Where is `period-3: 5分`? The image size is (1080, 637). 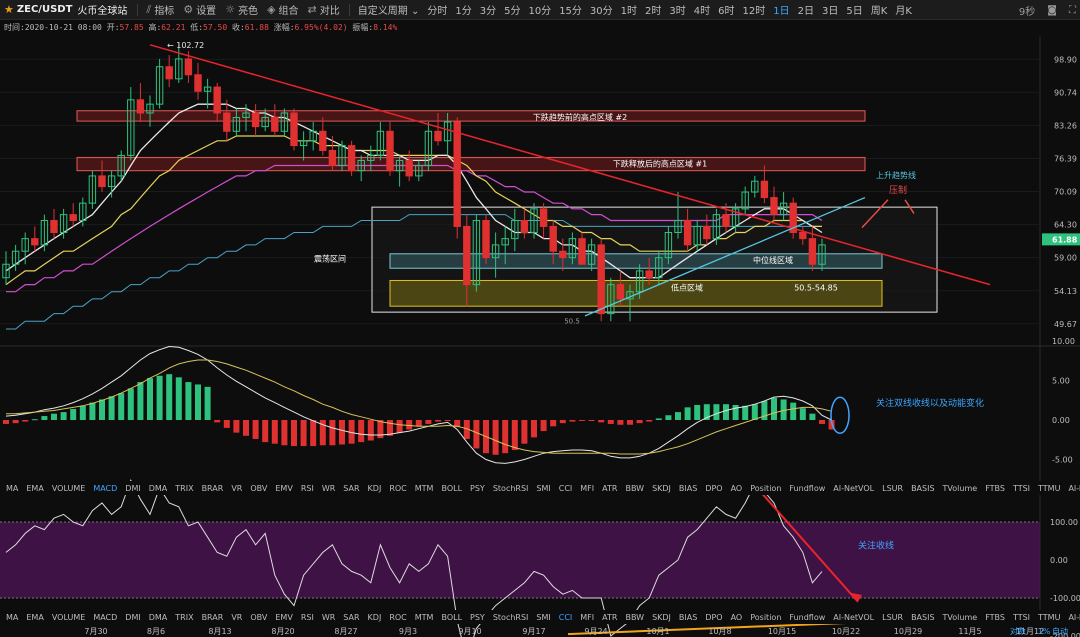 period-3: 5分 is located at coordinates (512, 9).